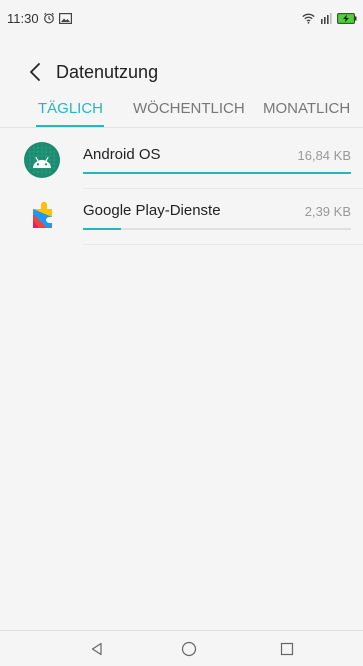  Describe the element at coordinates (306, 111) in the screenshot. I see `tab-monthly: MONATLICH` at that location.